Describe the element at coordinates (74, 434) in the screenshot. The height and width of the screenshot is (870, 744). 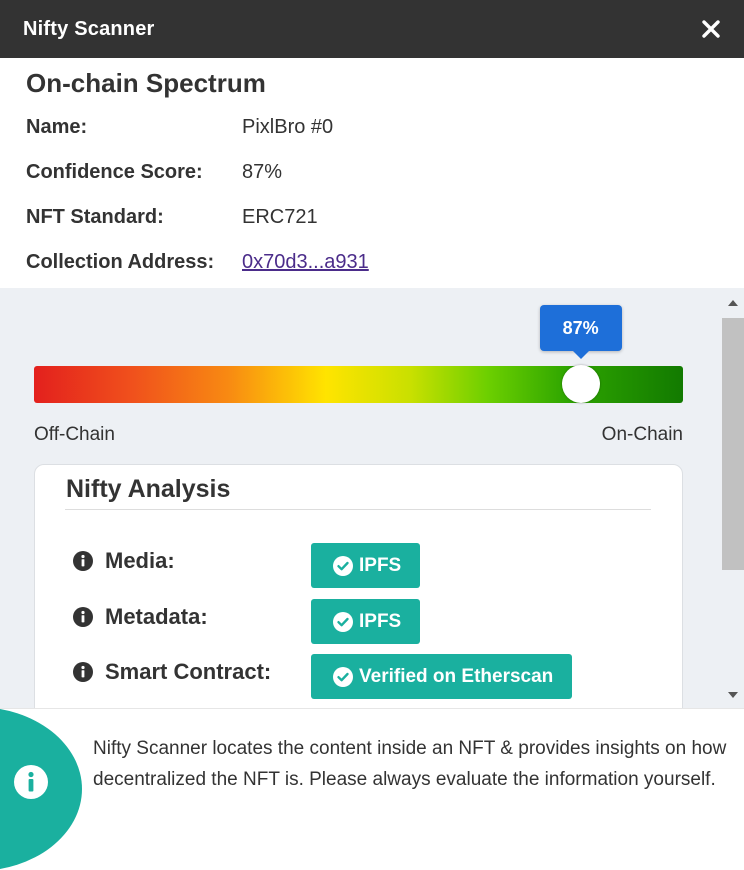
I see `off-chain-label: Off-Chain` at that location.